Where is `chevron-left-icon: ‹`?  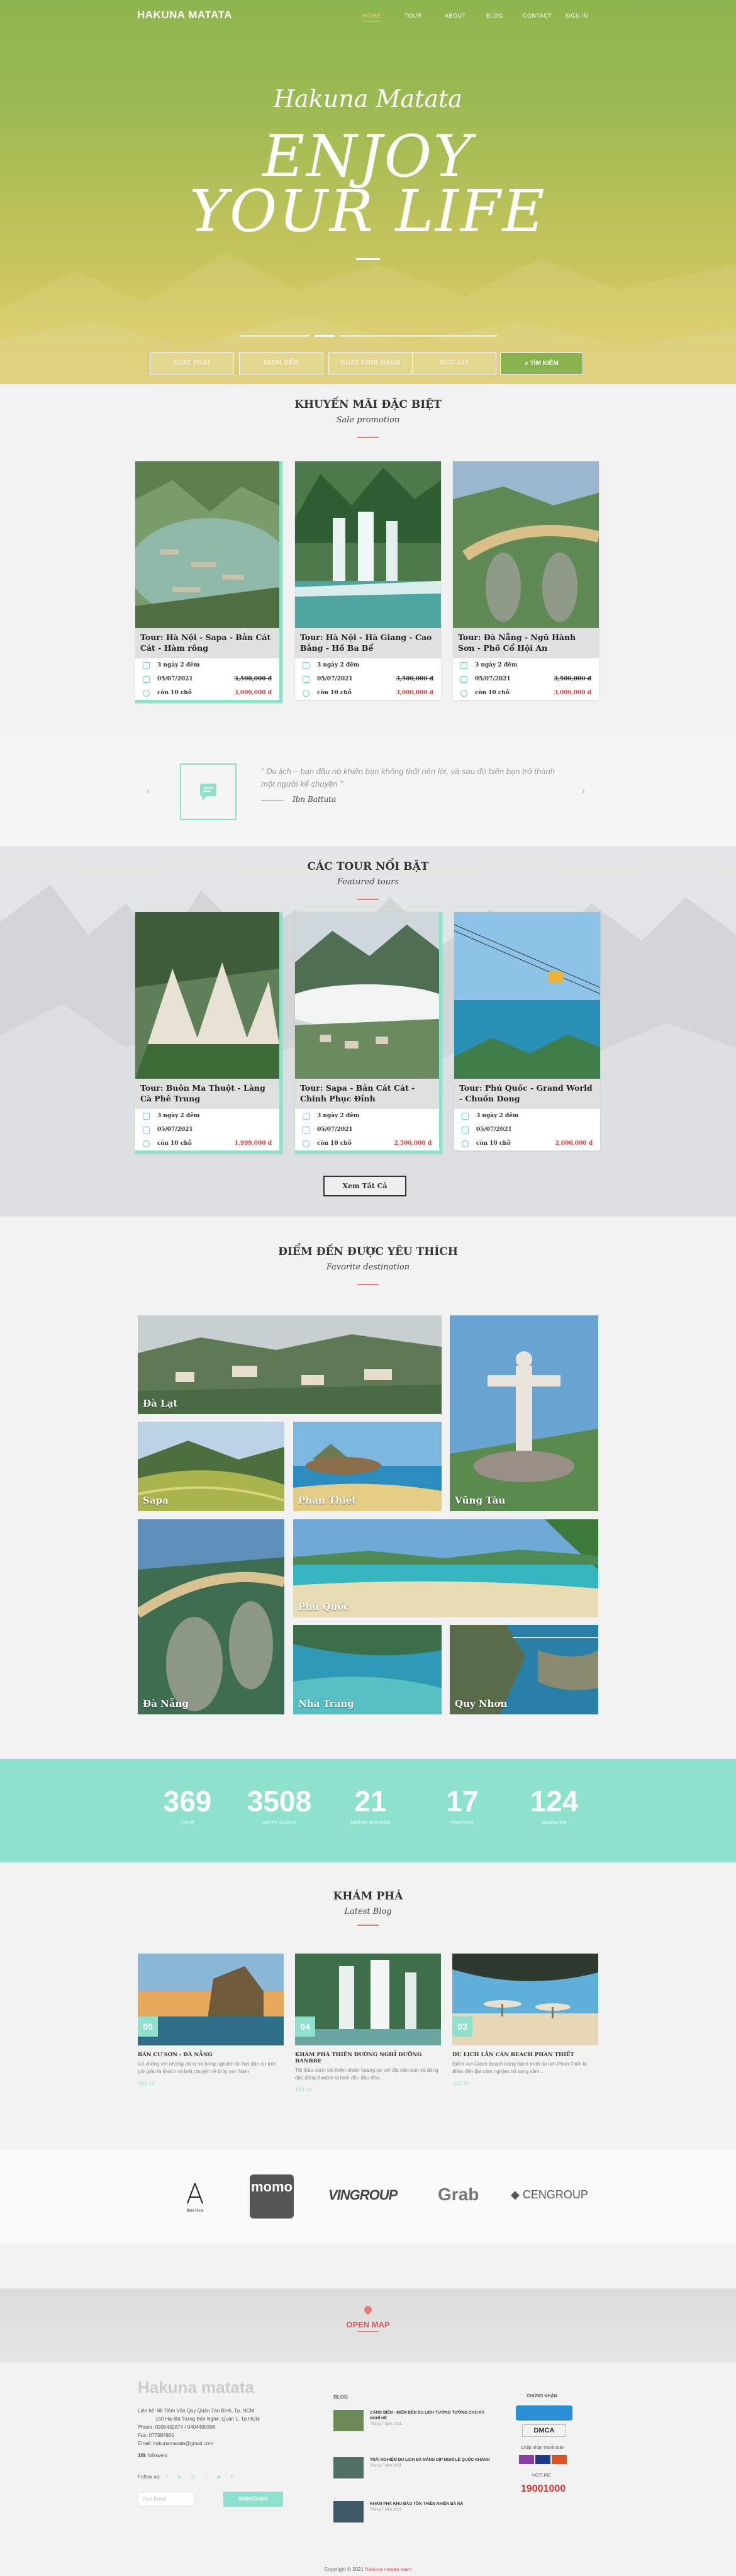 chevron-left-icon: ‹ is located at coordinates (148, 790).